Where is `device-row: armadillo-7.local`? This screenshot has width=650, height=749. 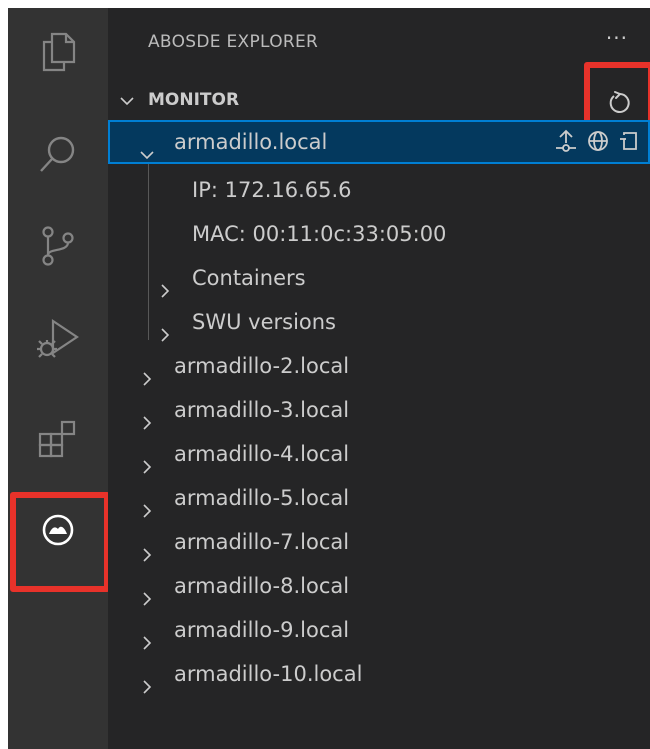
device-row: armadillo-7.local is located at coordinates (379, 542).